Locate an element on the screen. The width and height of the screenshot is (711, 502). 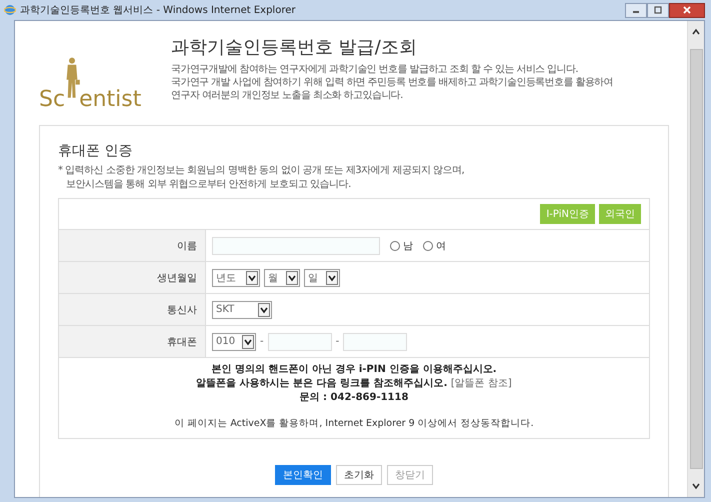
description-line: 국가연구개발에 참여하는 연구자에게 과학기술인 번호를 발급하고 조회 할 수 있는 서비스 입니다. is located at coordinates (375, 69).